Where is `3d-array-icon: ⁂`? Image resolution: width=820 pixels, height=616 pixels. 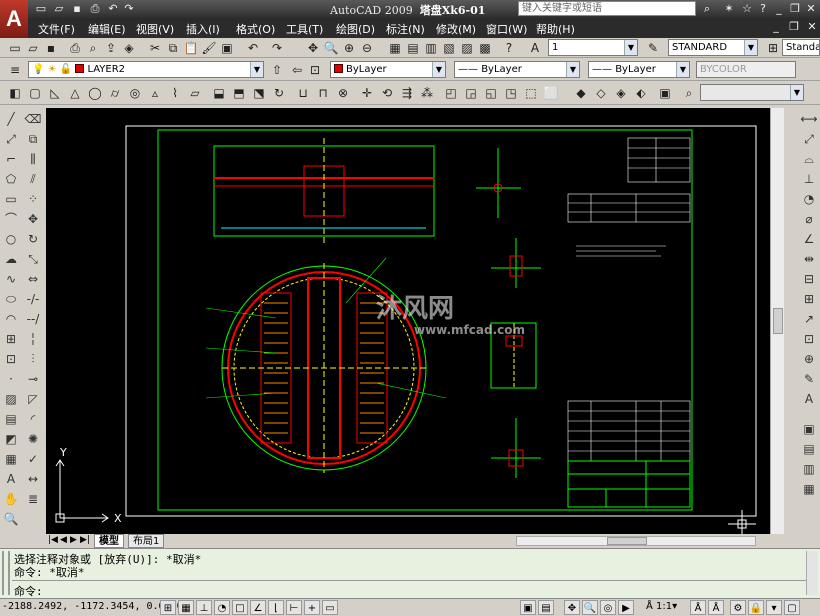 3d-array-icon: ⁂ is located at coordinates (427, 93).